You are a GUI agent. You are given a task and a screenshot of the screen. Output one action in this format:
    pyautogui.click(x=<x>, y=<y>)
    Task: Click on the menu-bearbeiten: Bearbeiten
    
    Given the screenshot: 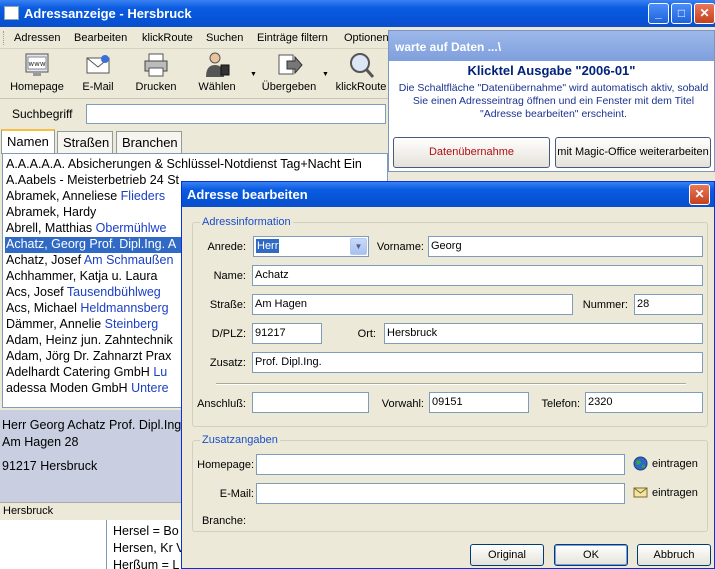 What is the action you would take?
    pyautogui.click(x=100, y=38)
    